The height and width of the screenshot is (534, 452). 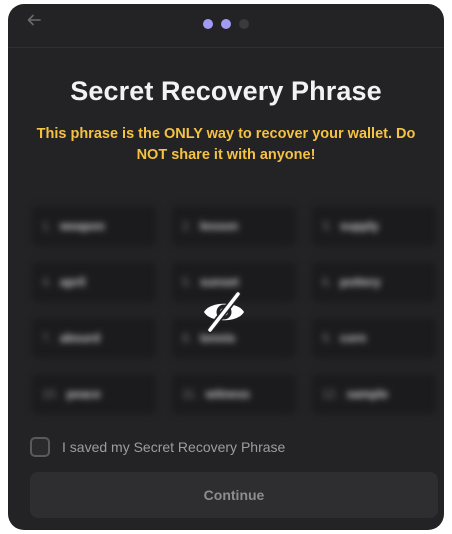 I want to click on phrase-word: 3. supply, so click(x=374, y=226).